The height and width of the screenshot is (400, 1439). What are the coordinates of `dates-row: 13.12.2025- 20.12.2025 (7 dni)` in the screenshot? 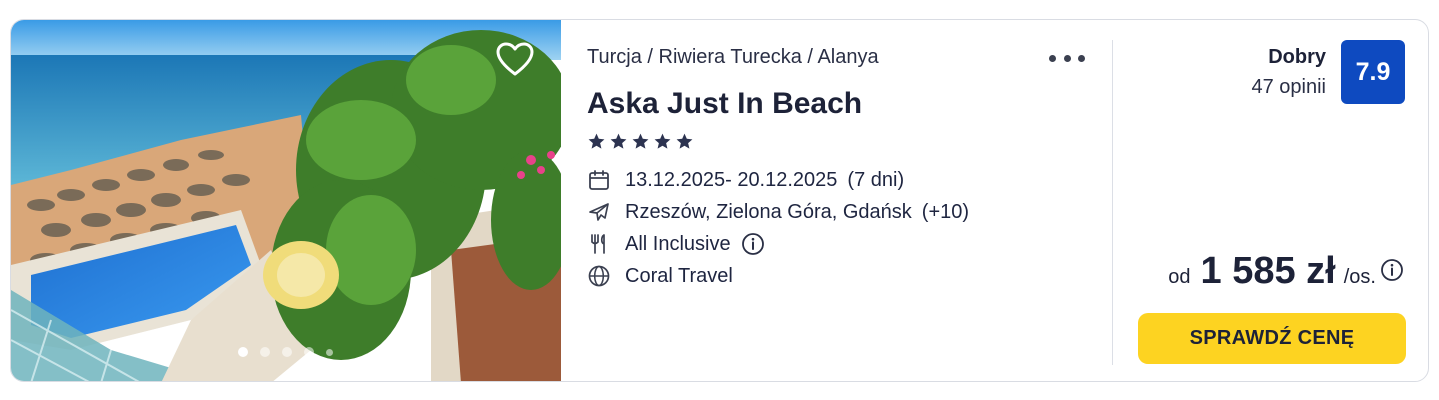 It's located at (745, 180).